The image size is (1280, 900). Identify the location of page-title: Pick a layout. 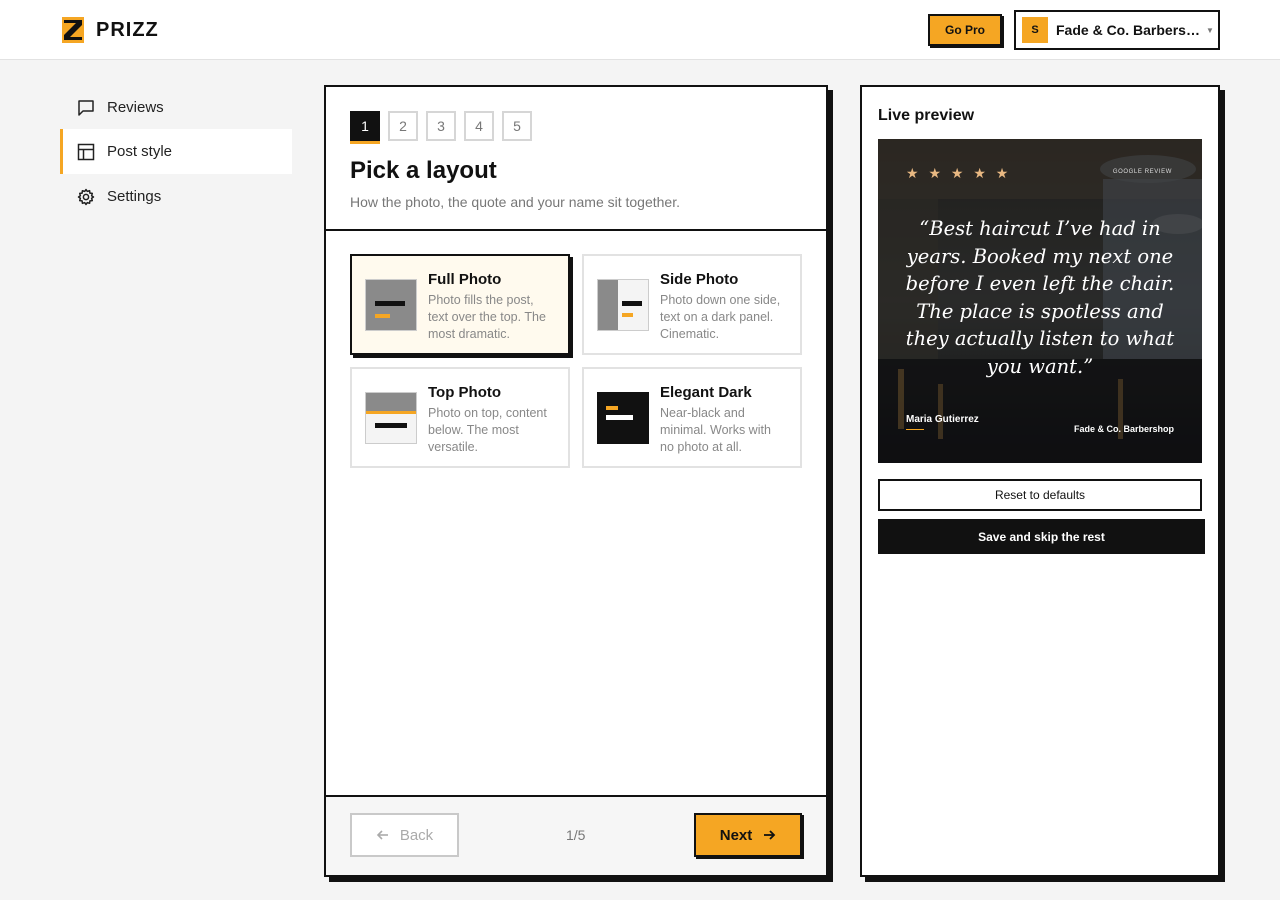
(423, 170).